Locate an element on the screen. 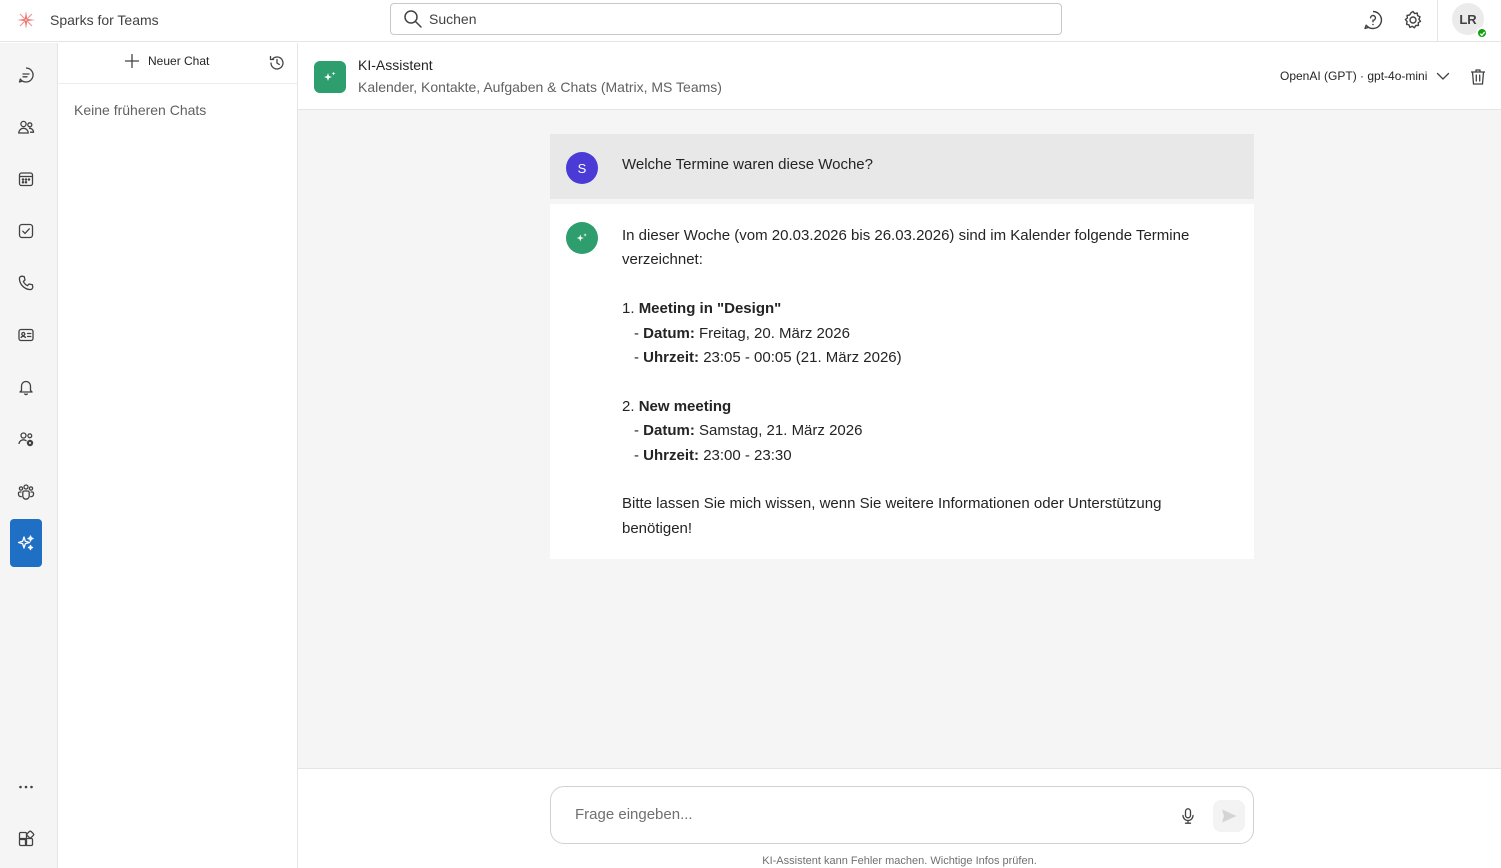 The width and height of the screenshot is (1501, 868). assistant-logo is located at coordinates (330, 77).